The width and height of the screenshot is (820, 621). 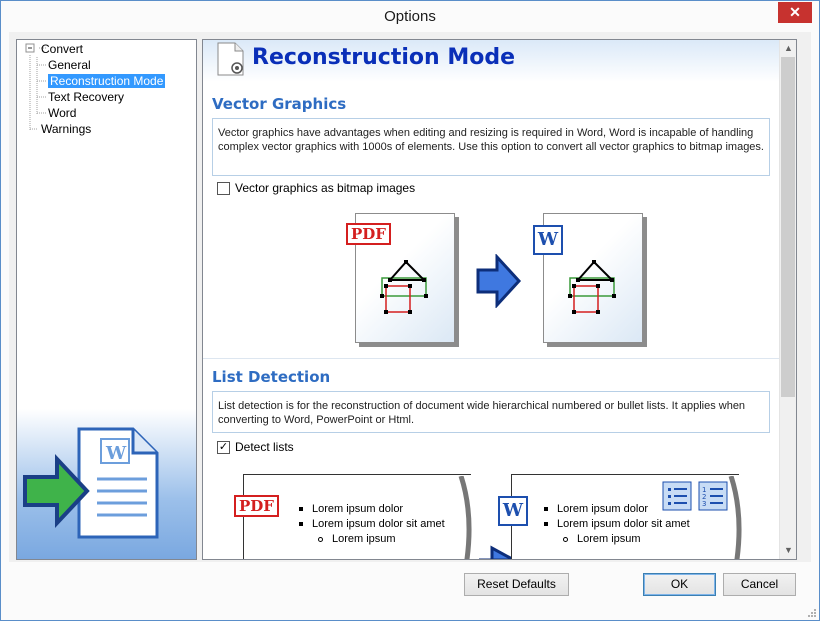 I want to click on window-title: Options, so click(x=410, y=16).